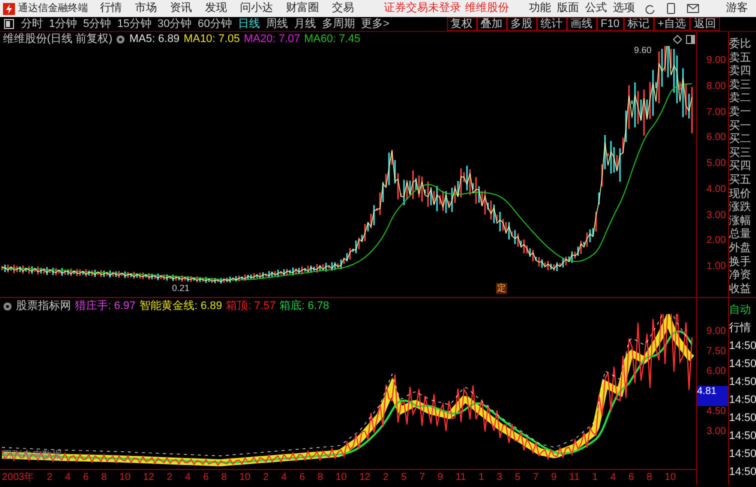 Image resolution: width=756 pixels, height=487 pixels. I want to click on chart-title: 维维股份(日线 前复权), so click(57, 39).